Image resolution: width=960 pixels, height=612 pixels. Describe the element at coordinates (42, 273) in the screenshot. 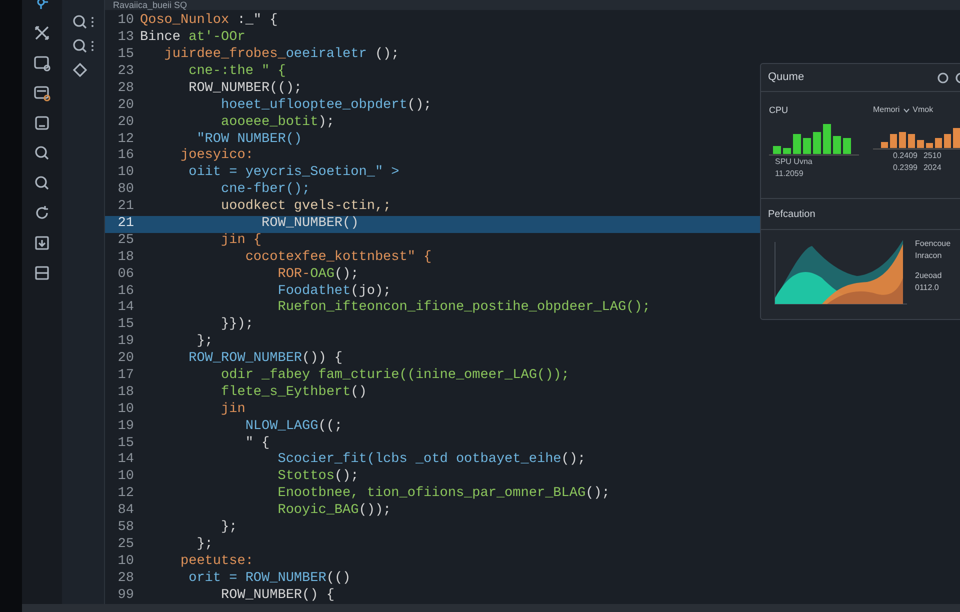

I see `panel-icon` at that location.